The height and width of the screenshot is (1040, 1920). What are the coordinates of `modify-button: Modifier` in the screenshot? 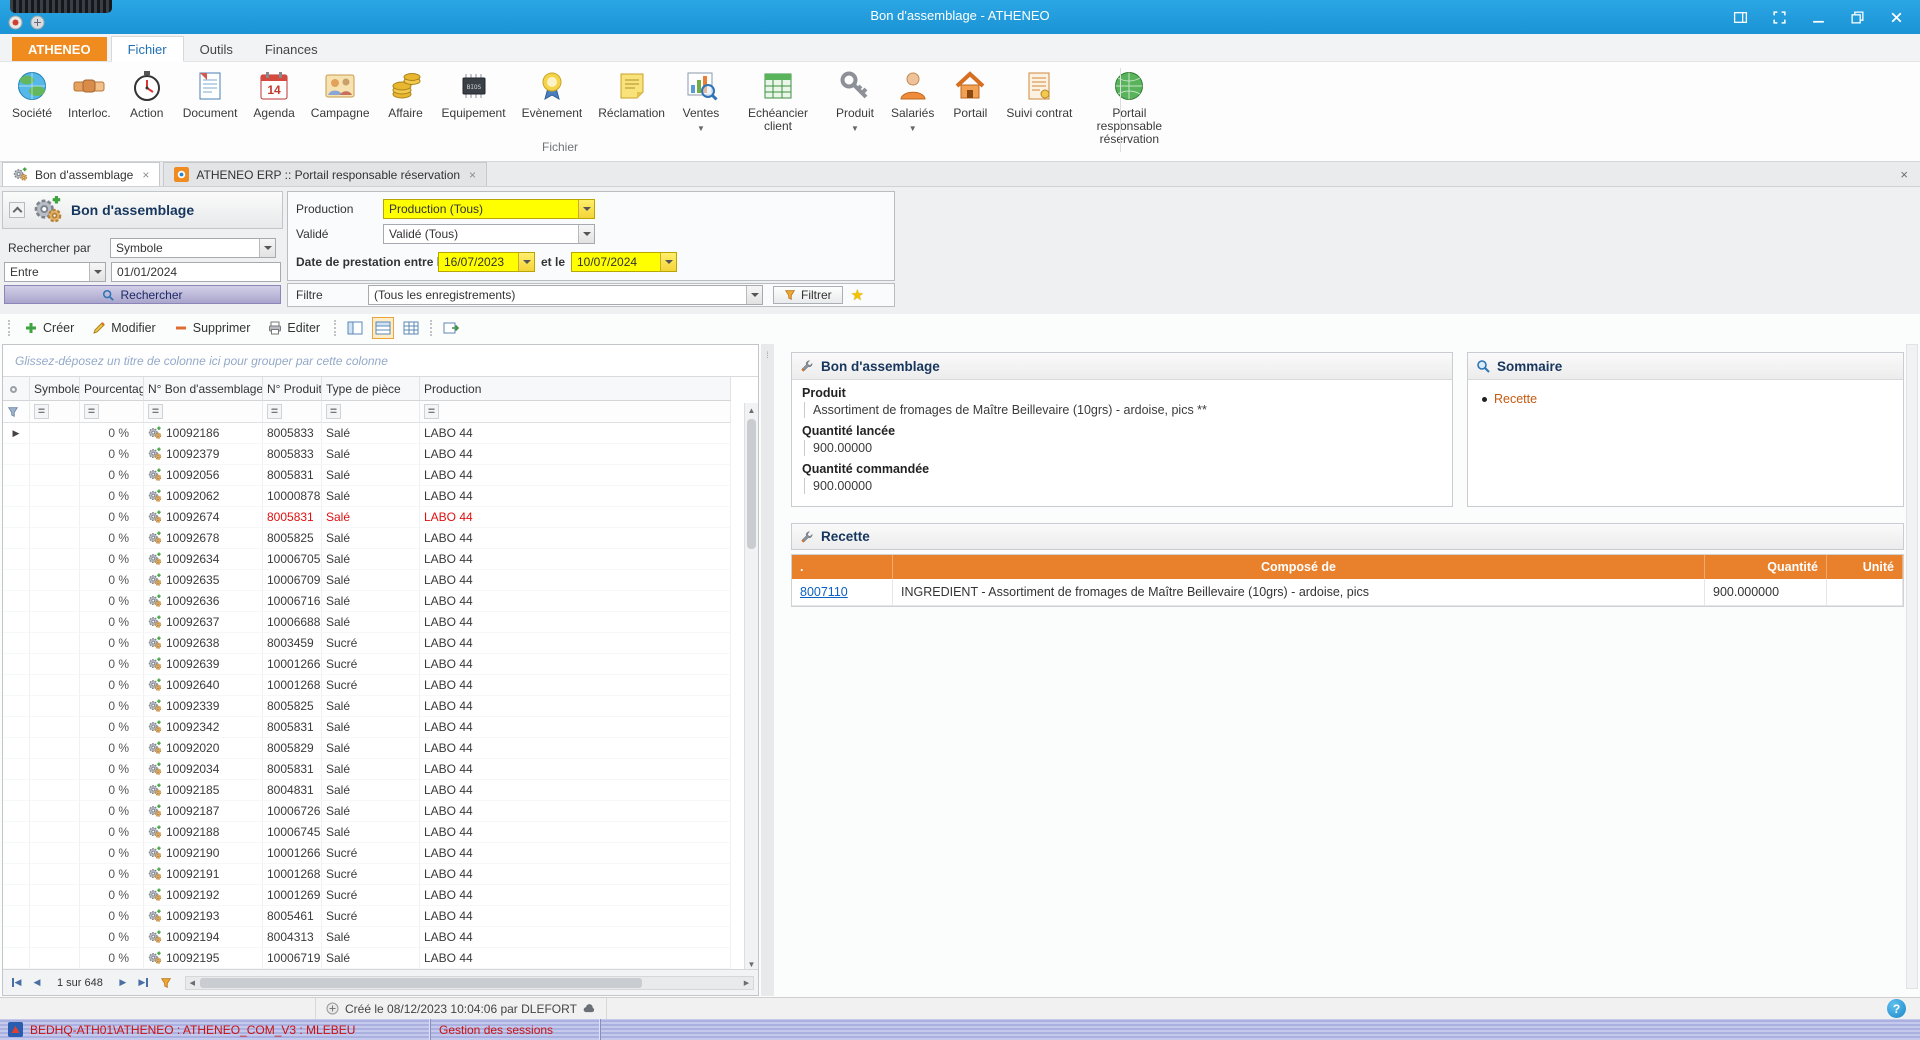 It's located at (123, 328).